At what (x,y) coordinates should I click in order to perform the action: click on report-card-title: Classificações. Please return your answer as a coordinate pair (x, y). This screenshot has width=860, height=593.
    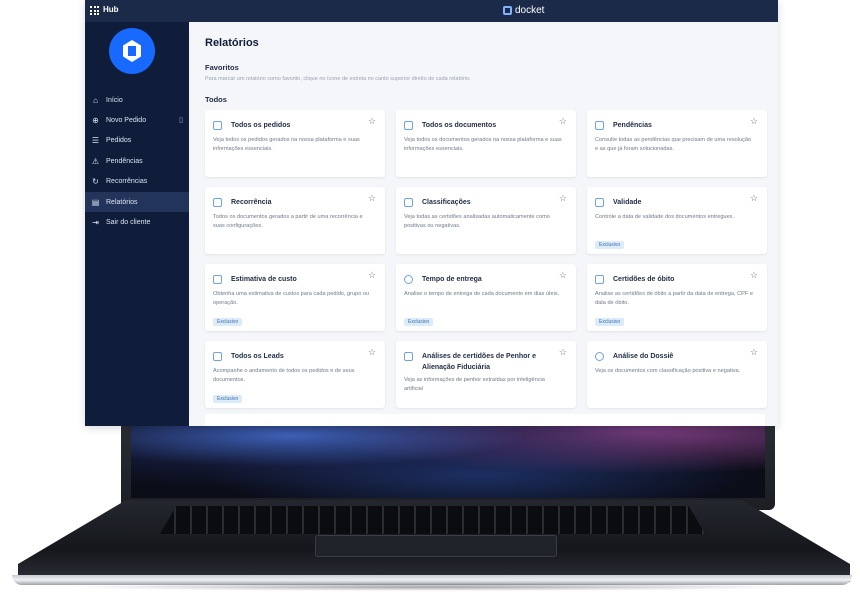
    Looking at the image, I should click on (446, 202).